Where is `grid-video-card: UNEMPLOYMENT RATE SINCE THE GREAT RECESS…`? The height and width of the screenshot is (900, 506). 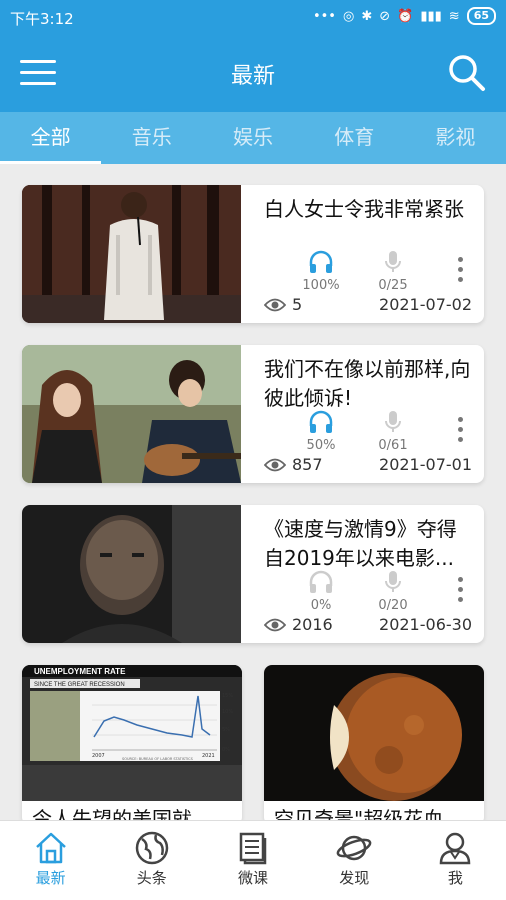 grid-video-card: UNEMPLOYMENT RATE SINCE THE GREAT RECESS… is located at coordinates (132, 742).